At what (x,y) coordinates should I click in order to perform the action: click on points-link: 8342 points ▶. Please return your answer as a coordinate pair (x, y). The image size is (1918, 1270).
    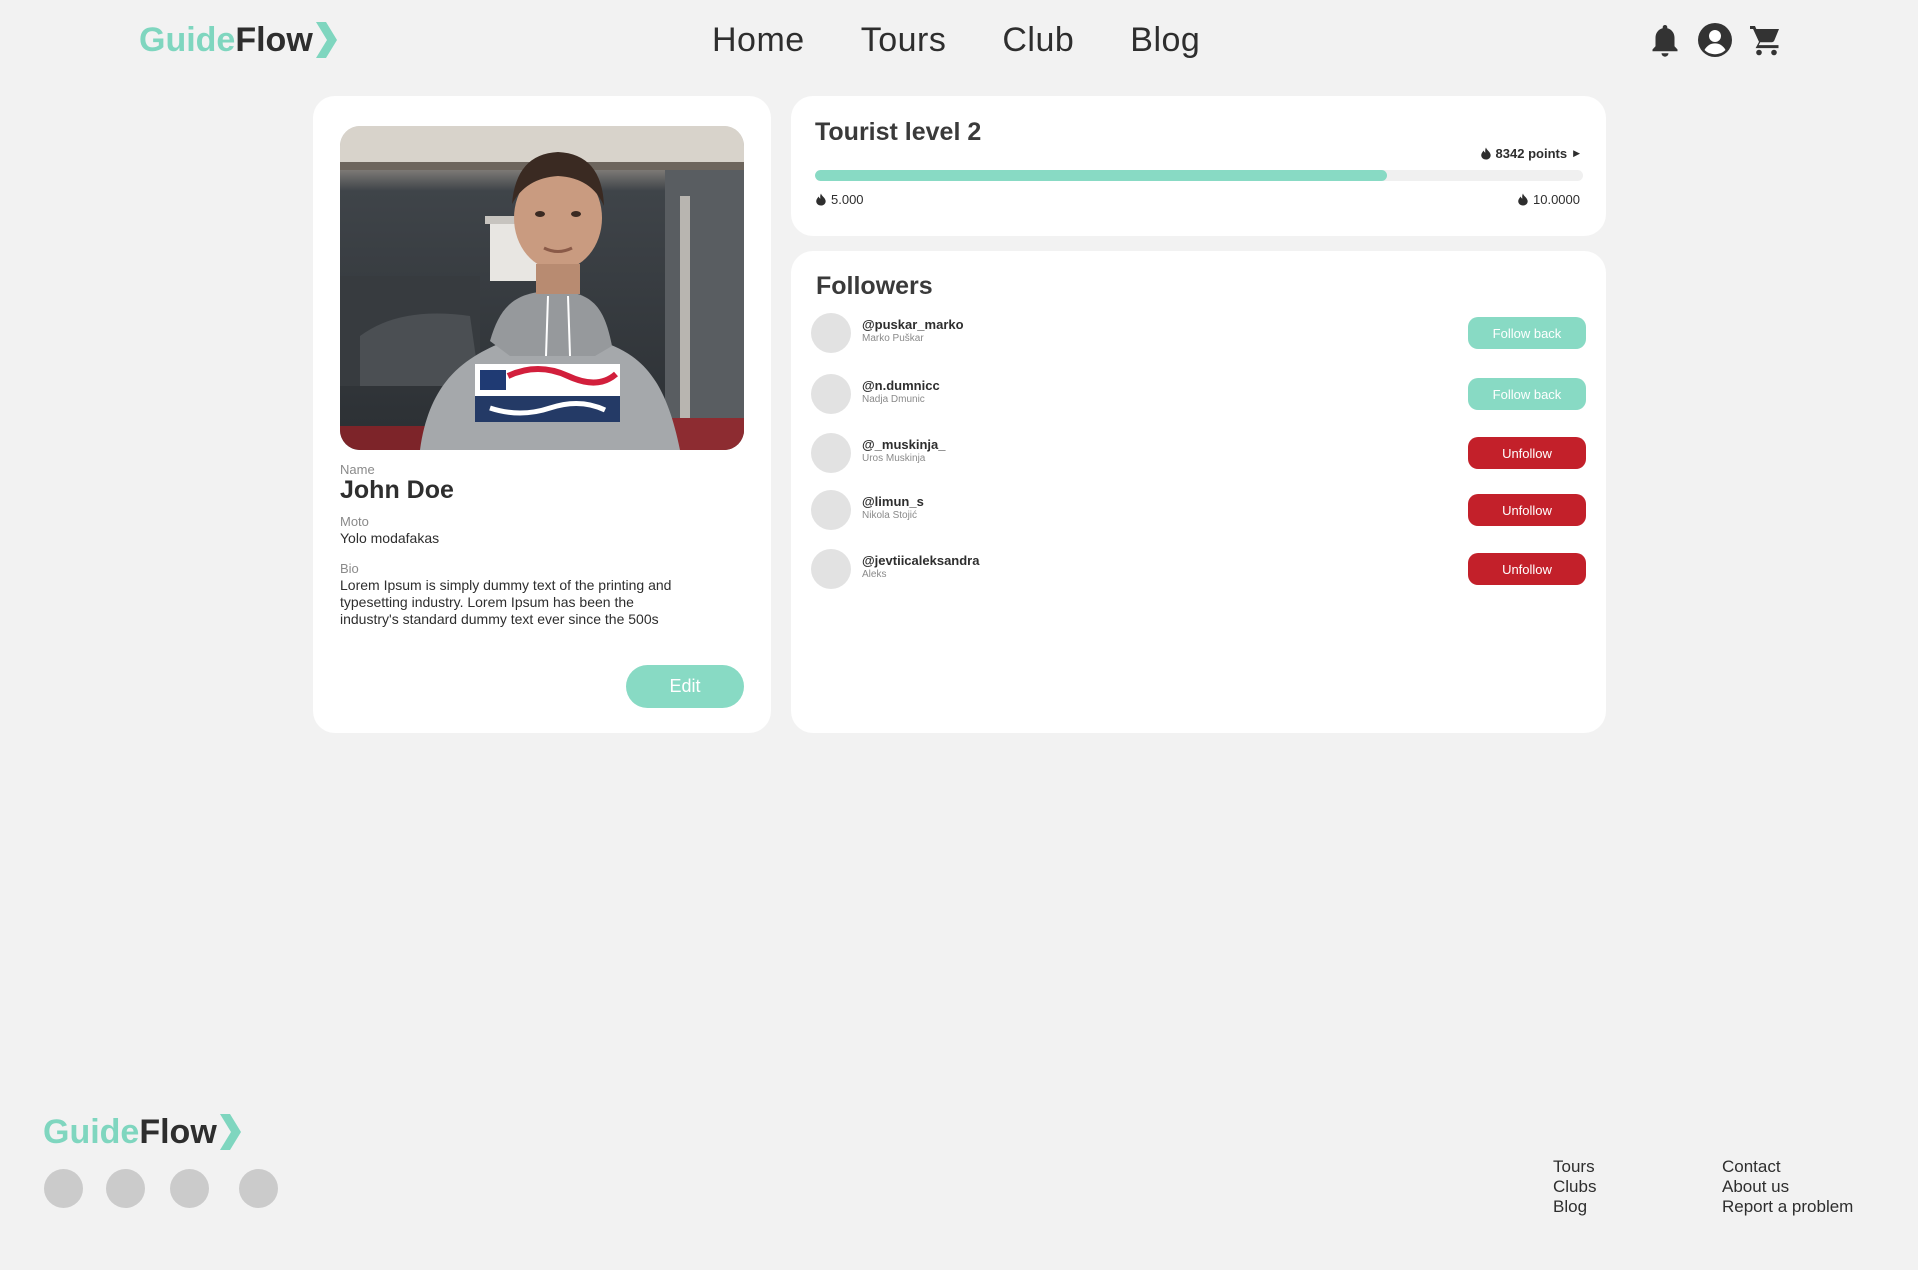
    Looking at the image, I should click on (1530, 153).